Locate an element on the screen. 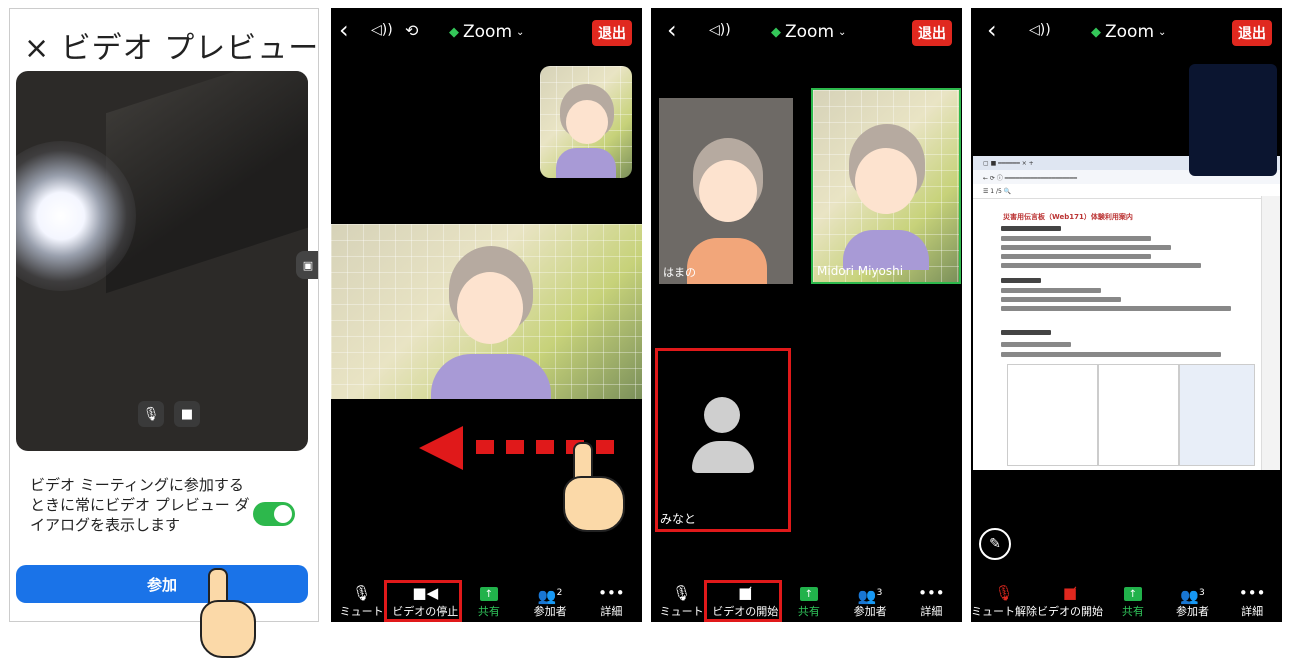 The width and height of the screenshot is (1289, 661). swipe-arrow-icon is located at coordinates (441, 448).